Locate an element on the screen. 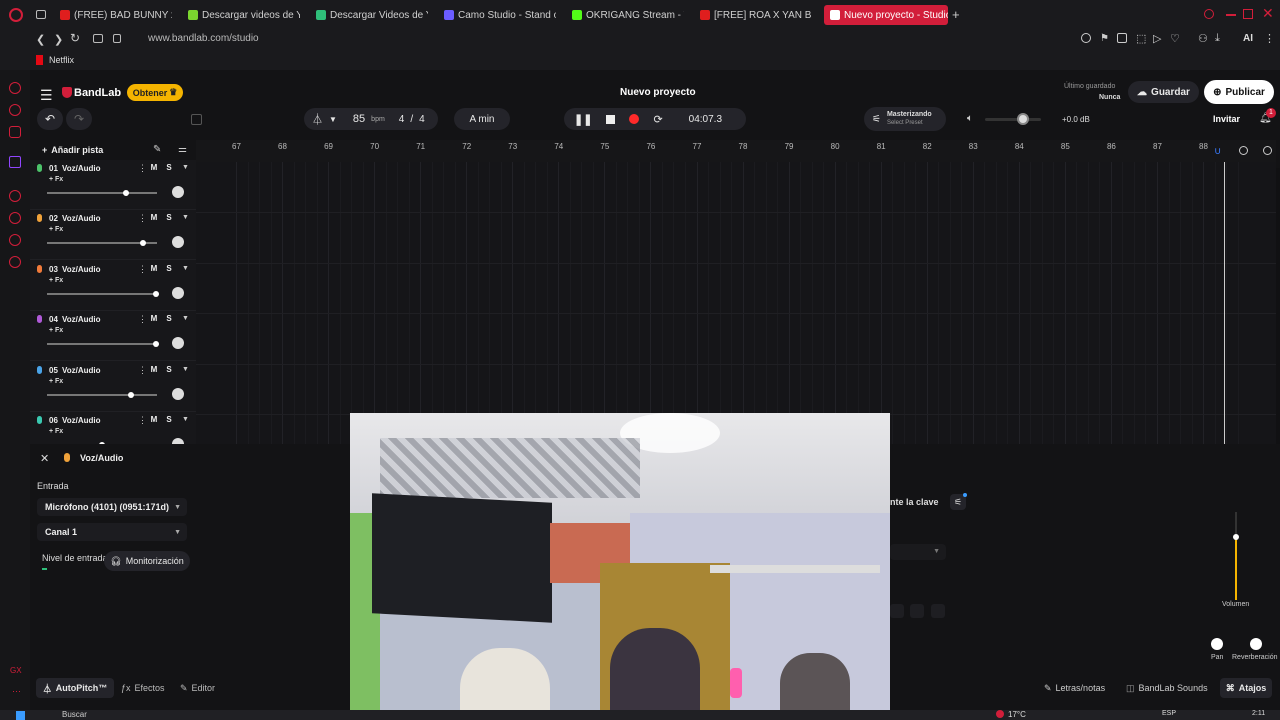 The width and height of the screenshot is (1280, 720). url-field: www.bandlab.com/studio is located at coordinates (203, 38).